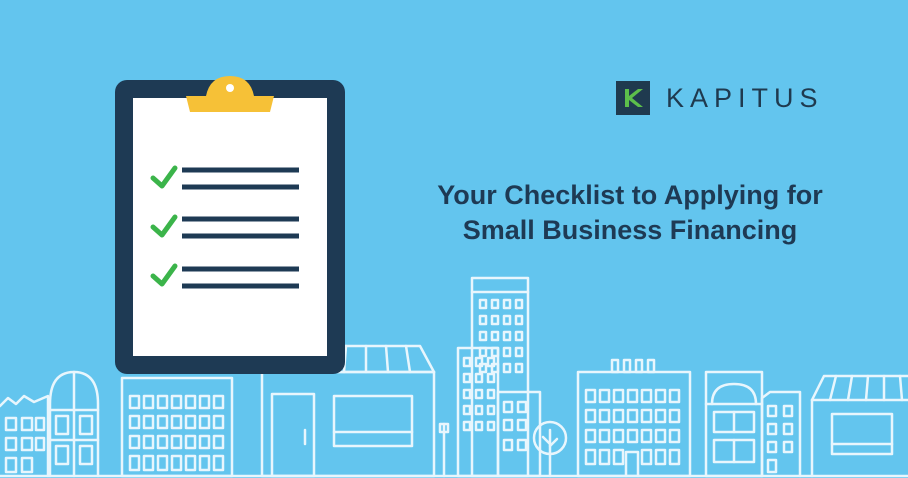 The image size is (908, 478). I want to click on kapitus-logo: KAPITUS, so click(720, 98).